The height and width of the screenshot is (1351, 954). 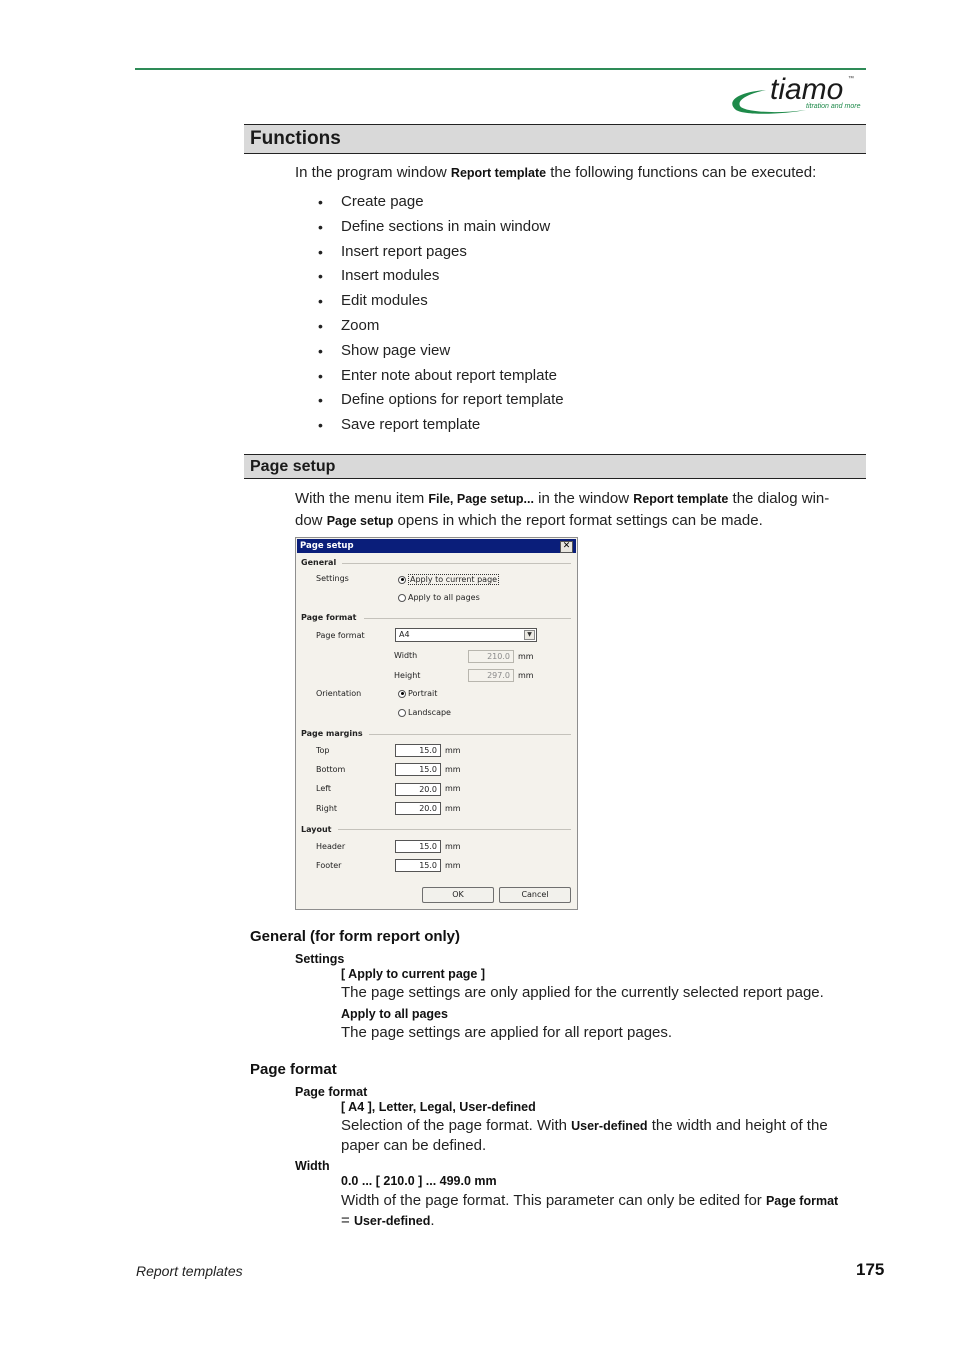 I want to click on list-item: Show page view, so click(x=441, y=351).